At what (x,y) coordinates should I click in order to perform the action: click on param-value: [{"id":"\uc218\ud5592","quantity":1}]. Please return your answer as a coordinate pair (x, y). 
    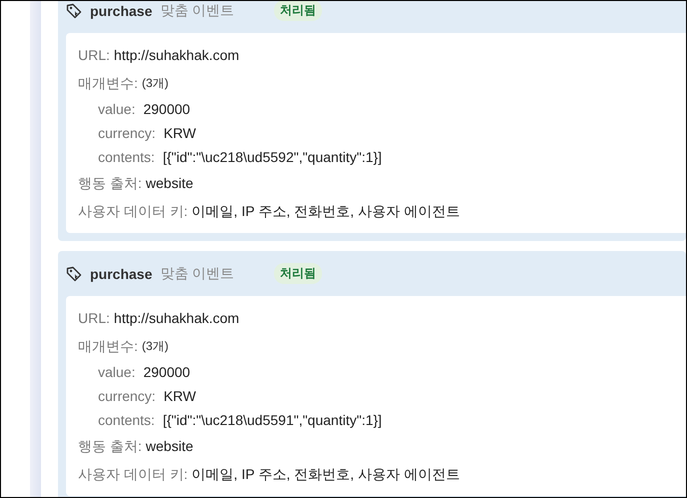
    Looking at the image, I should click on (272, 157).